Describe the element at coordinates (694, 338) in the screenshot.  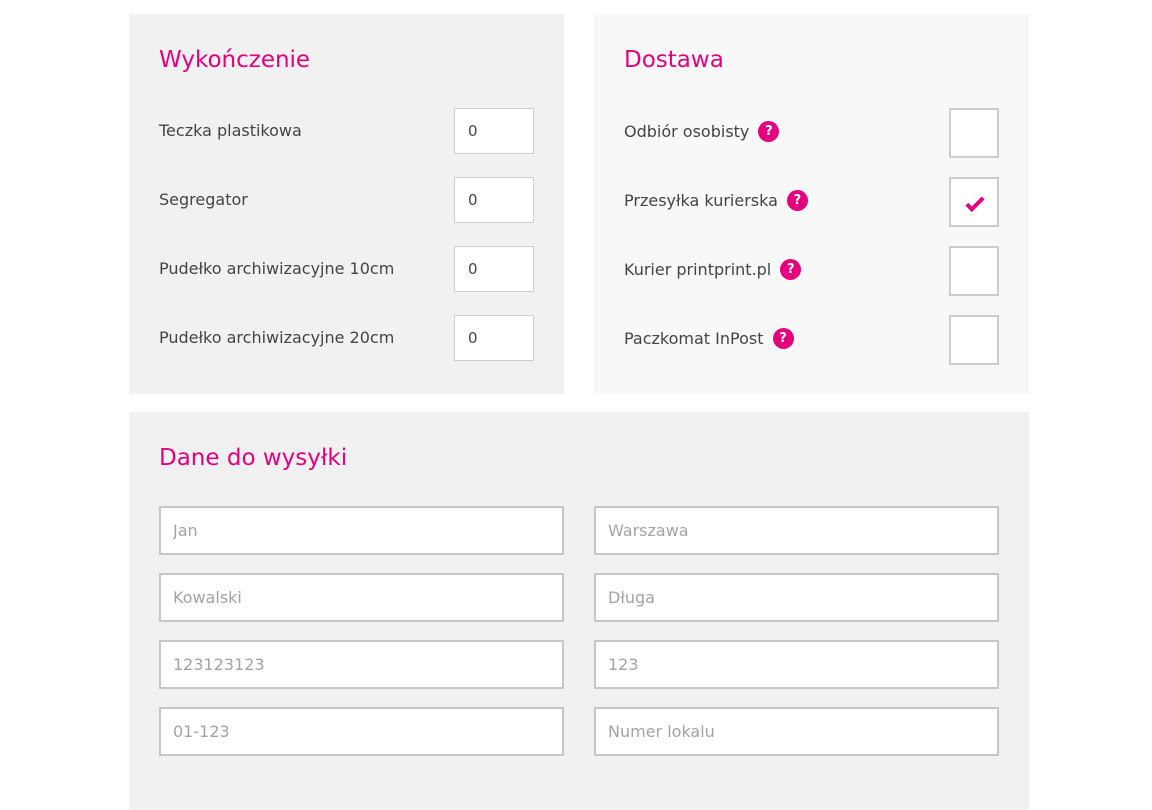
I see `delivery-label: Paczkomat InPost` at that location.